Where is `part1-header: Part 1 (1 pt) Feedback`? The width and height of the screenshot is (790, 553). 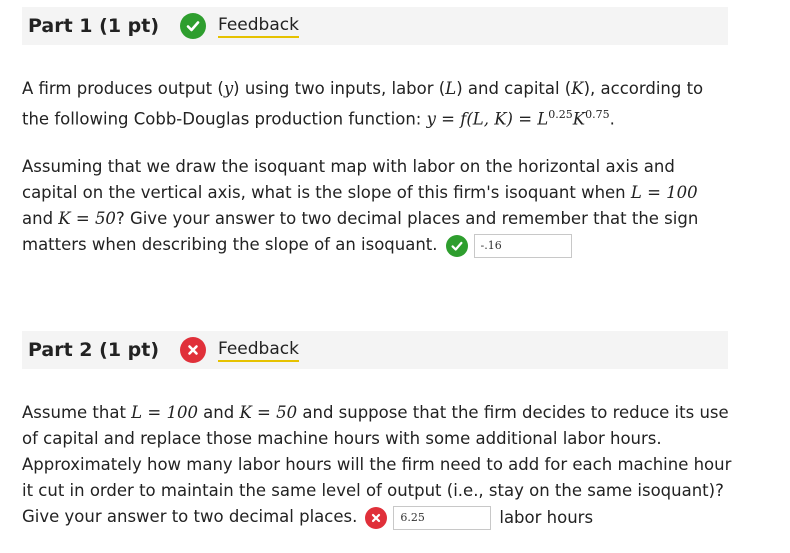 part1-header: Part 1 (1 pt) Feedback is located at coordinates (375, 26).